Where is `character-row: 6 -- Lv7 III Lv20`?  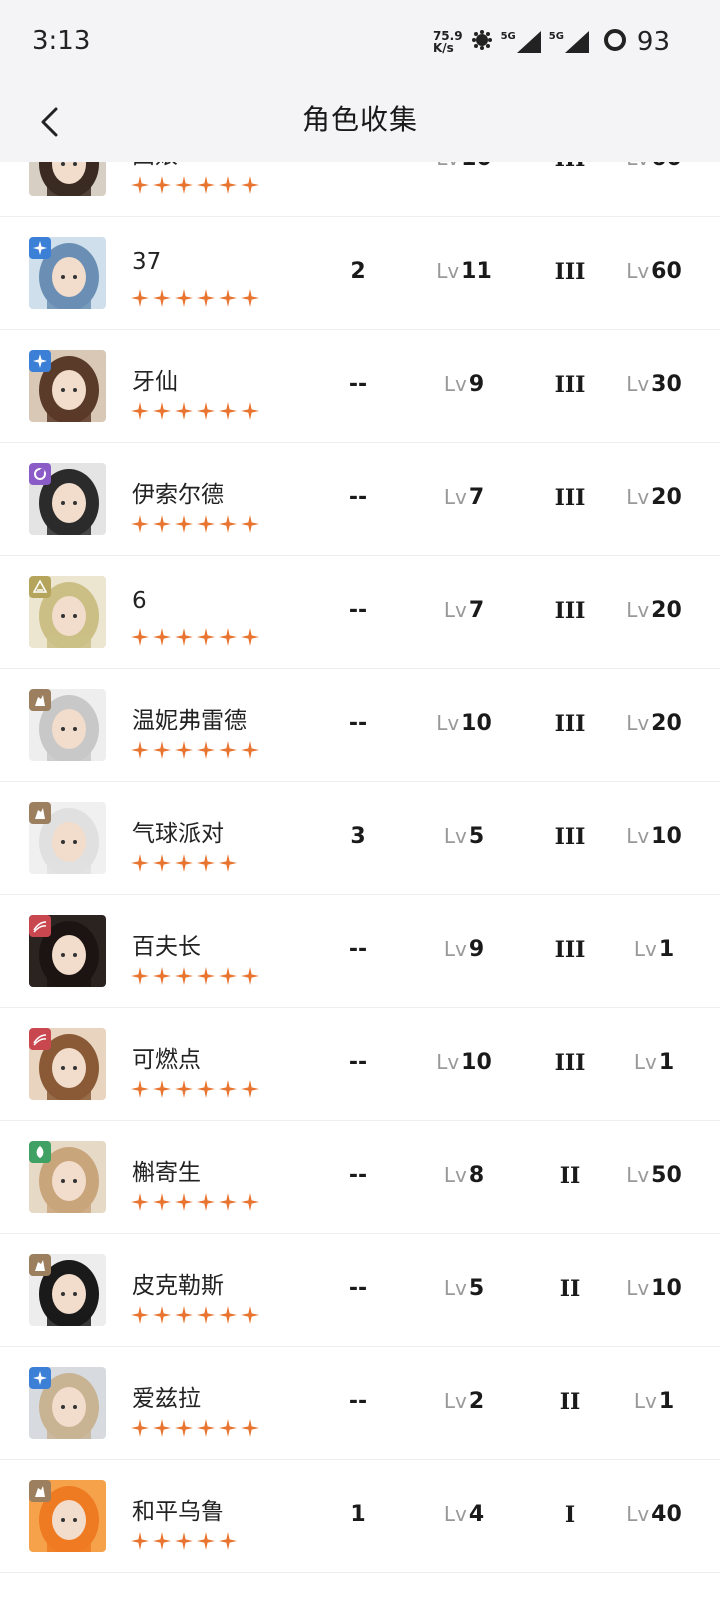 character-row: 6 -- Lv7 III Lv20 is located at coordinates (360, 612).